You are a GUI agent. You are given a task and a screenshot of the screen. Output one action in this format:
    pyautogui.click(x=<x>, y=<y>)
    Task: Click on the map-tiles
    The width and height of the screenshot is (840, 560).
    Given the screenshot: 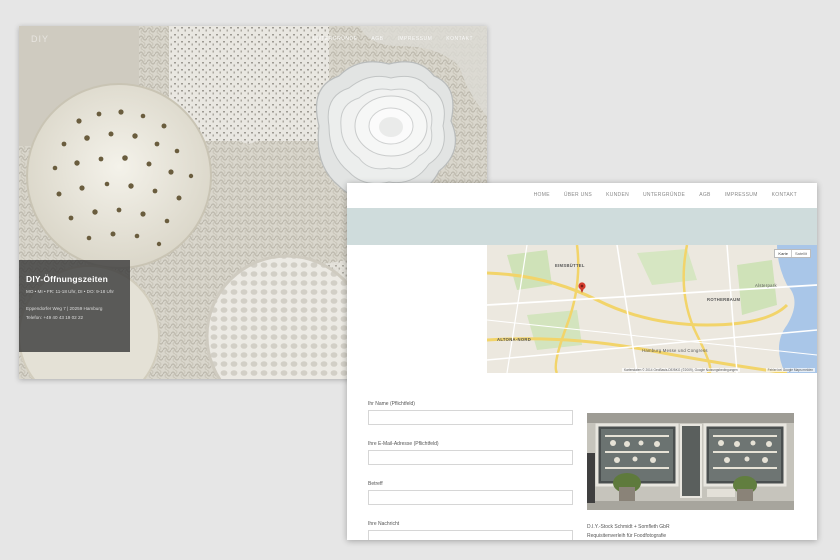 What is the action you would take?
    pyautogui.click(x=652, y=309)
    